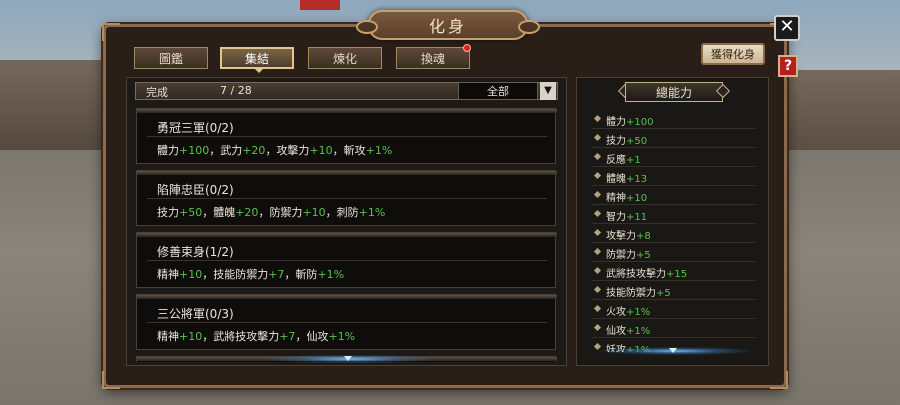 This screenshot has width=900, height=405. I want to click on obtain-avatar-button: 獲得化身, so click(733, 54).